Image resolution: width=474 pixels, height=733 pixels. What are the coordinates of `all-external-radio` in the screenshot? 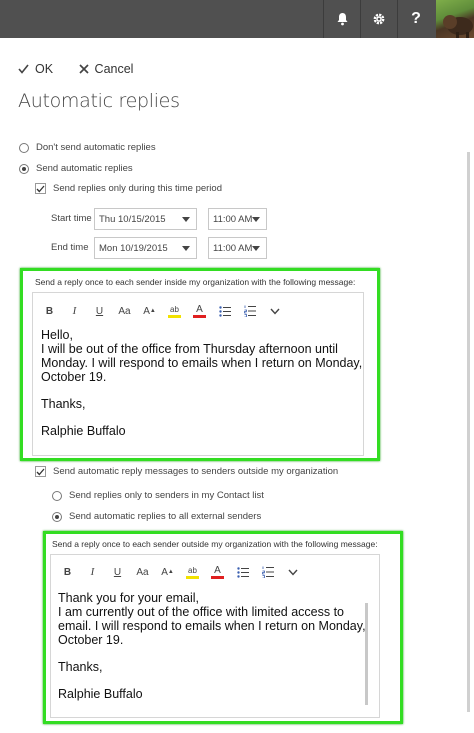 It's located at (57, 516).